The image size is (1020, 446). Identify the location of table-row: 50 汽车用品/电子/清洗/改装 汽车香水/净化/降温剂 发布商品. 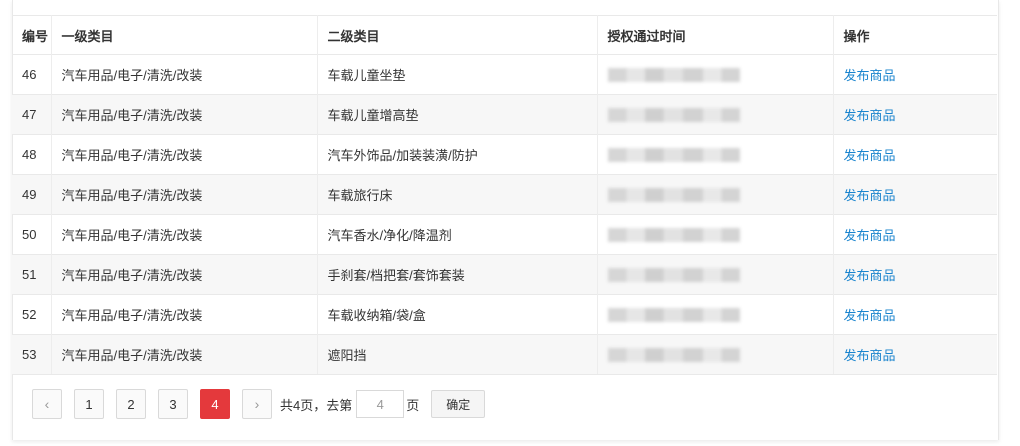
(504, 234).